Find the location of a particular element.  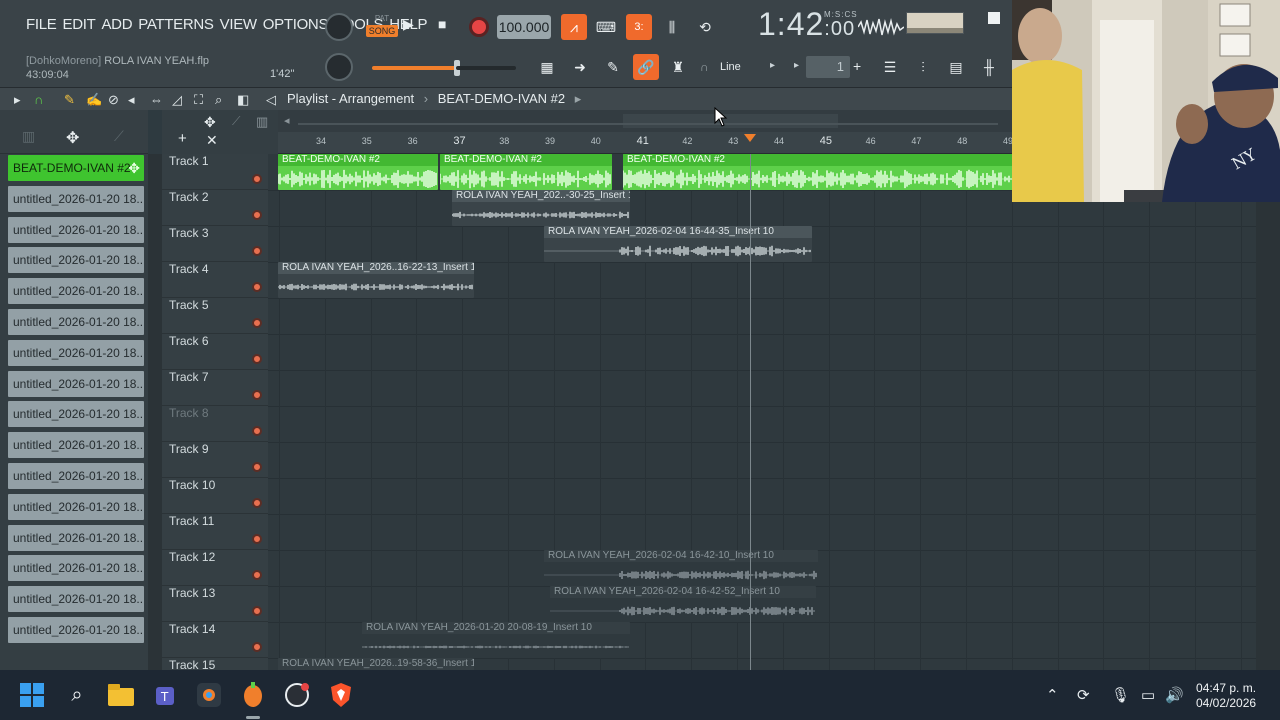

delete-icon: ⊘ is located at coordinates (113, 100).